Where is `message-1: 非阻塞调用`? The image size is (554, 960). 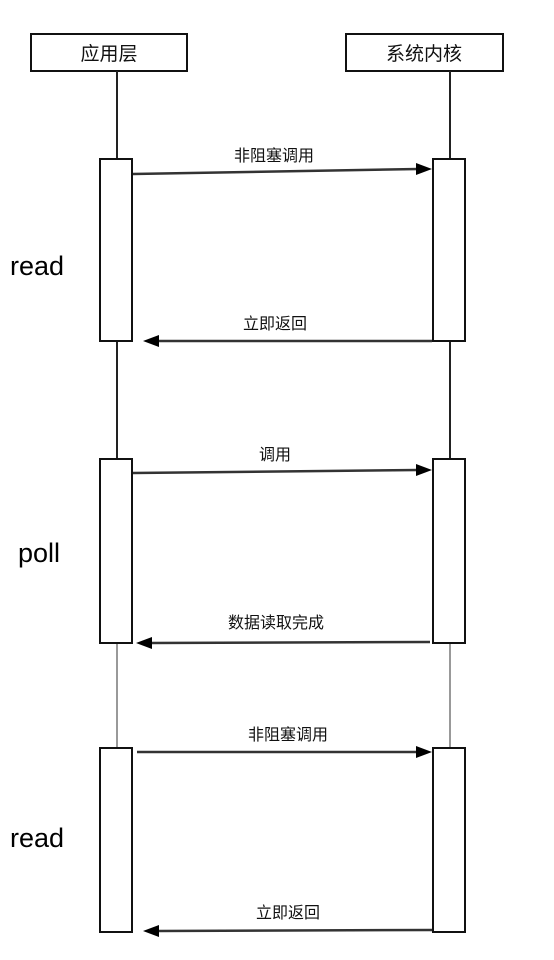
message-1: 非阻塞调用 is located at coordinates (282, 161).